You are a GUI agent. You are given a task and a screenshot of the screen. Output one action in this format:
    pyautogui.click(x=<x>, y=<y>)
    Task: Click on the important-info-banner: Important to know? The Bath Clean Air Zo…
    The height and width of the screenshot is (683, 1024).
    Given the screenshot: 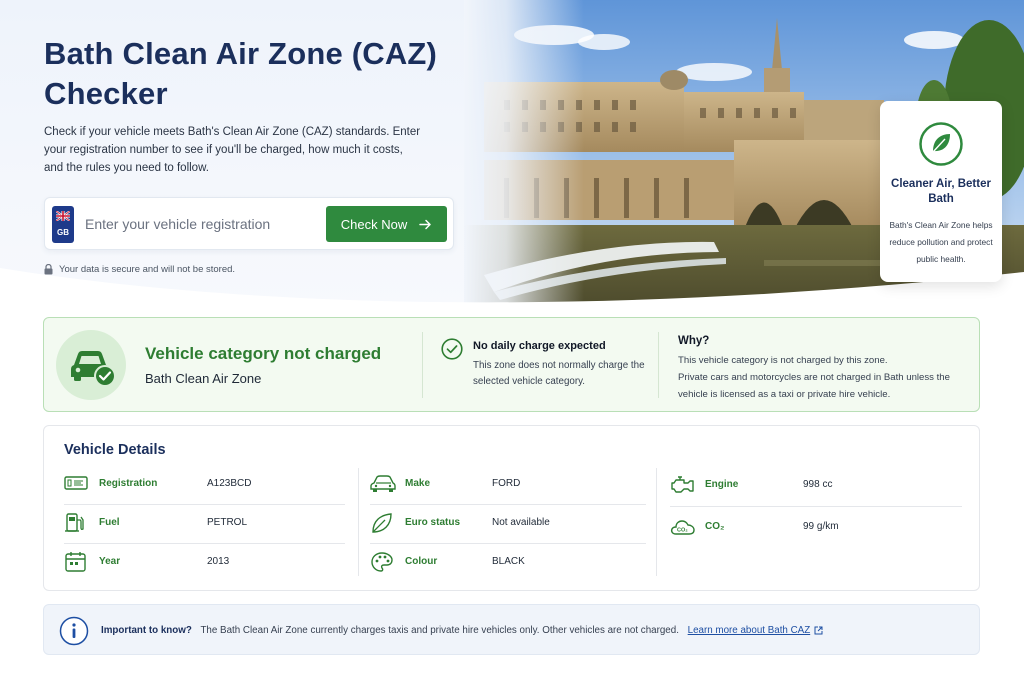 What is the action you would take?
    pyautogui.click(x=511, y=629)
    